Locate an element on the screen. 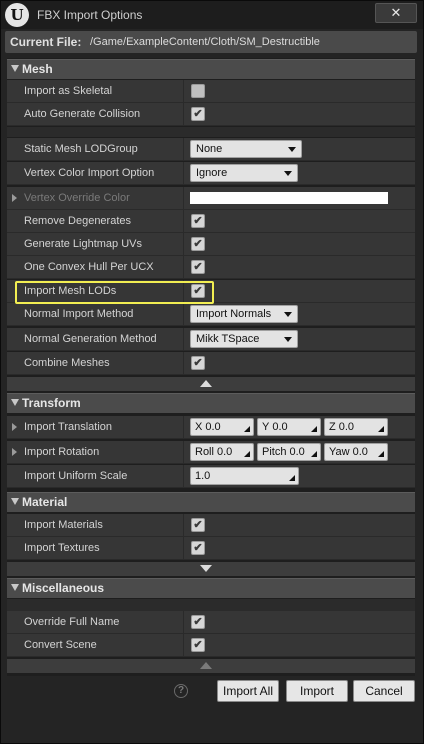  rotation-pitch-field: Pitch 0.0 is located at coordinates (289, 452).